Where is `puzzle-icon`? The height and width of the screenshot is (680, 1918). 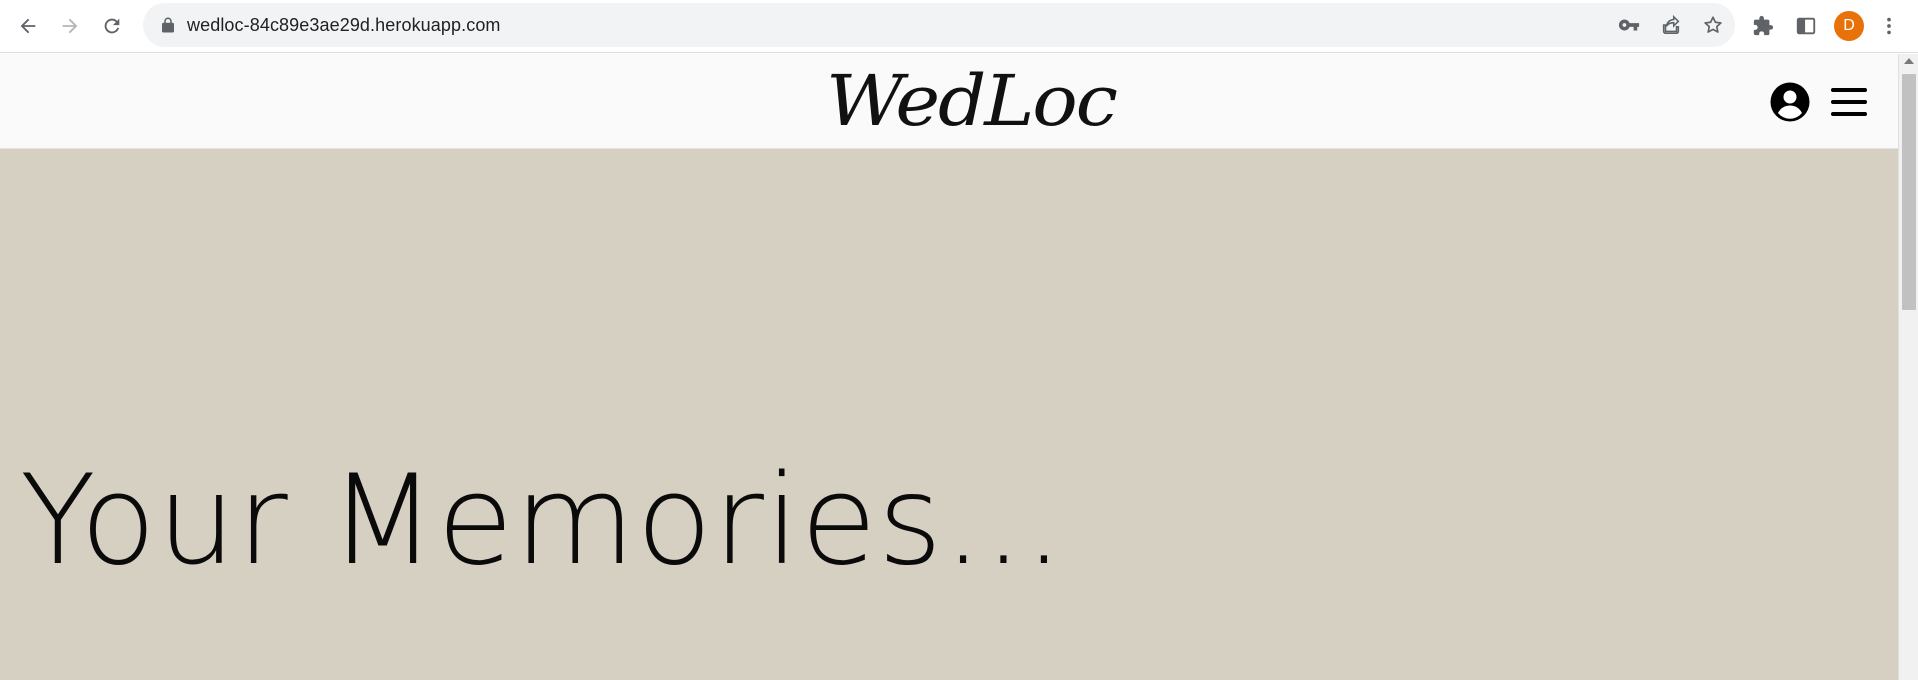 puzzle-icon is located at coordinates (1763, 25).